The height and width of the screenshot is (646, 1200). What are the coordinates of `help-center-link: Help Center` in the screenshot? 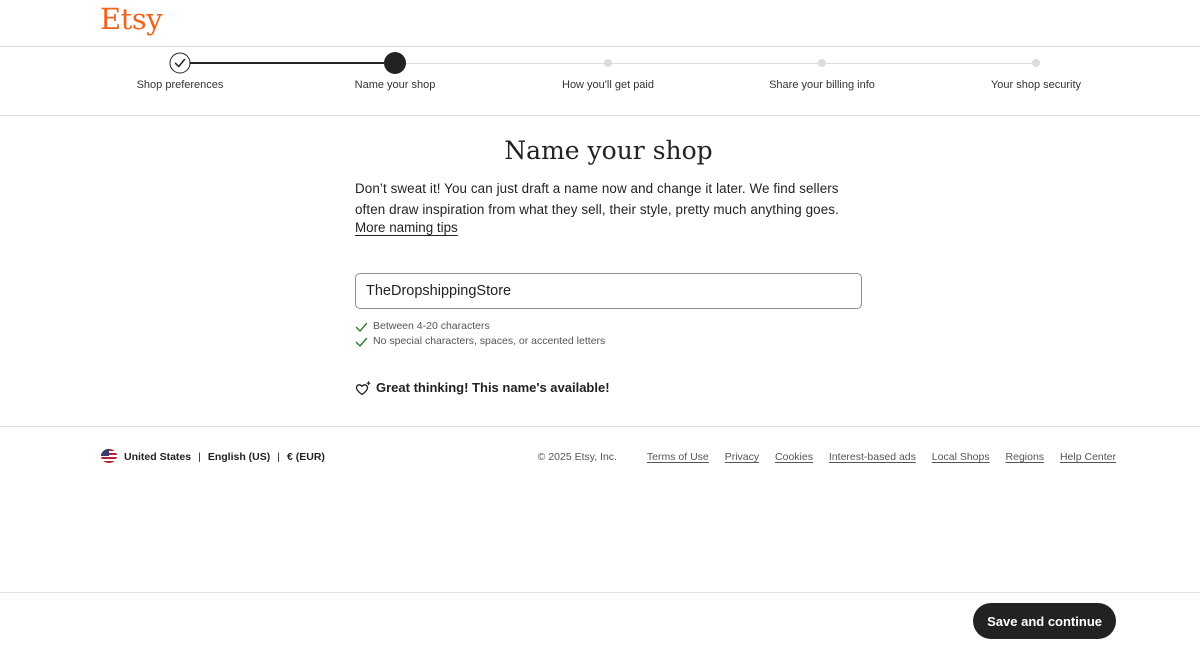 It's located at (1088, 457).